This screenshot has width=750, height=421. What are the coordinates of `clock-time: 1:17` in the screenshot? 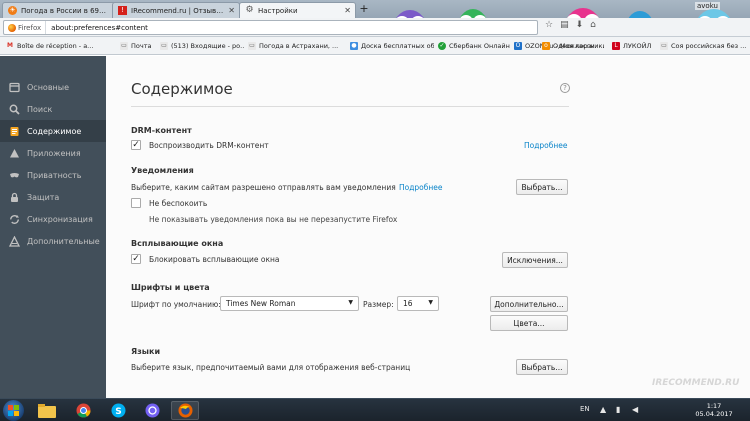 It's located at (714, 406).